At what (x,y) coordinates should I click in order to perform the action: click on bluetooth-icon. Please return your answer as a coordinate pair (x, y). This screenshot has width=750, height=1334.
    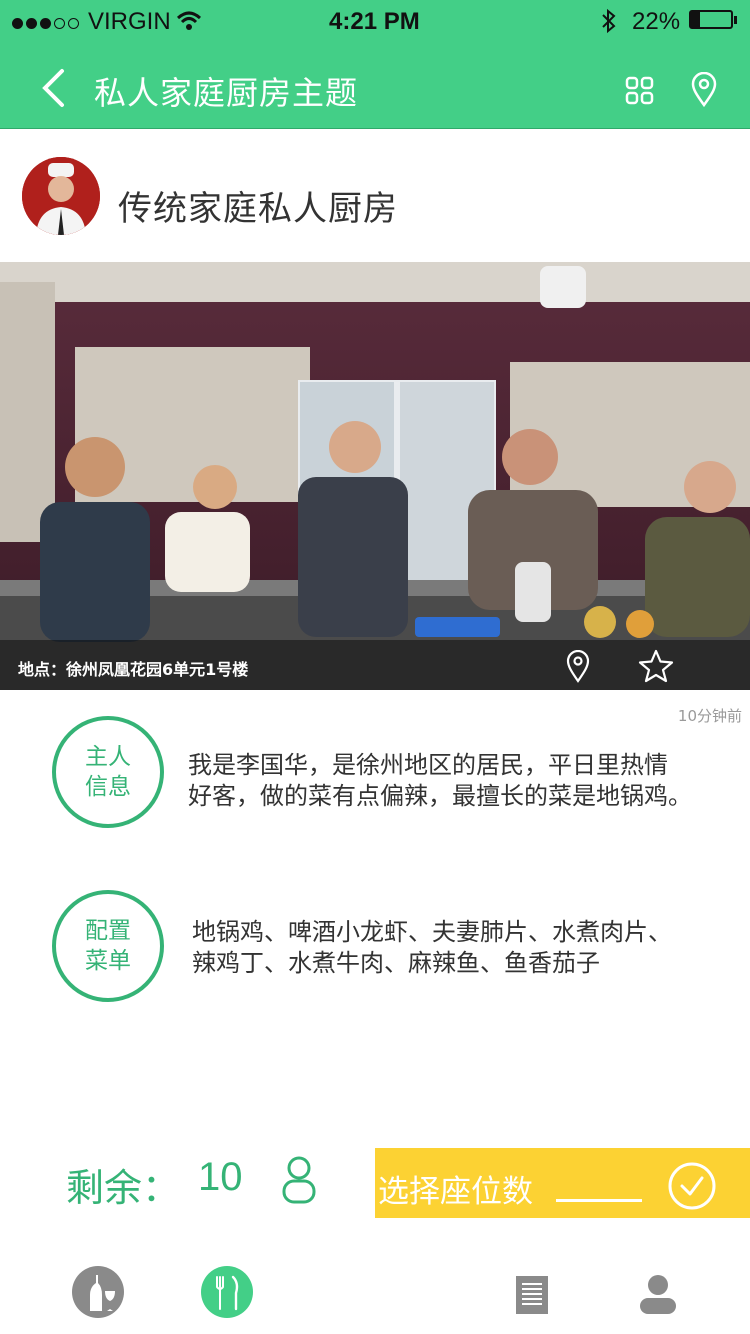
    Looking at the image, I should click on (609, 21).